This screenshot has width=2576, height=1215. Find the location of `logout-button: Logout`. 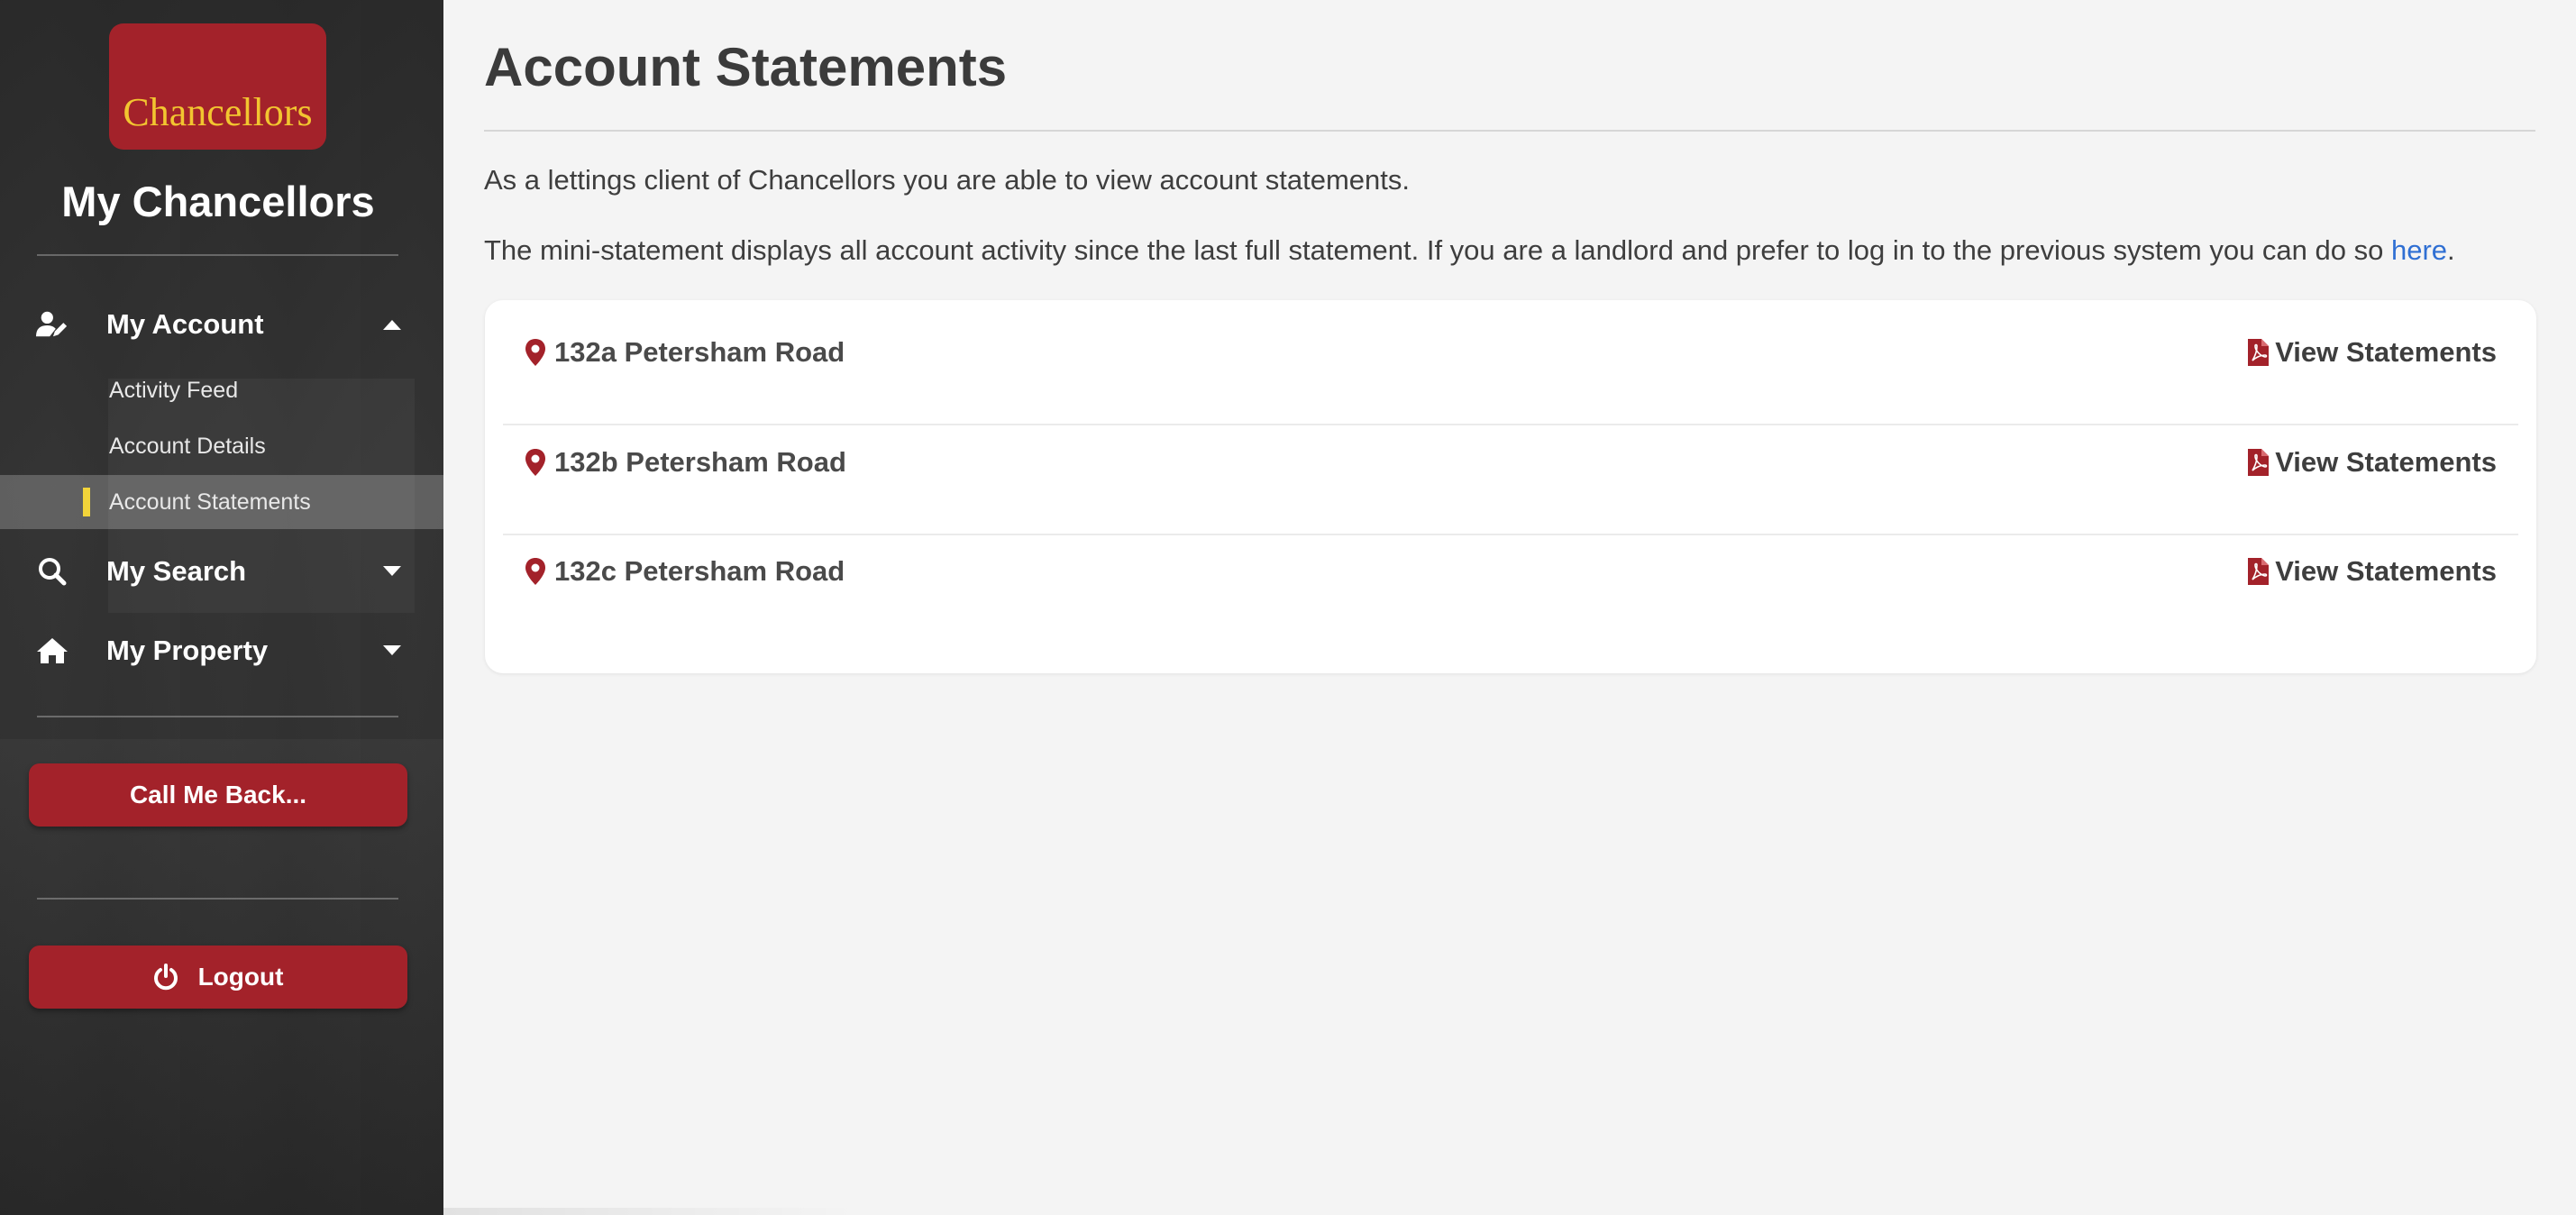

logout-button: Logout is located at coordinates (218, 977).